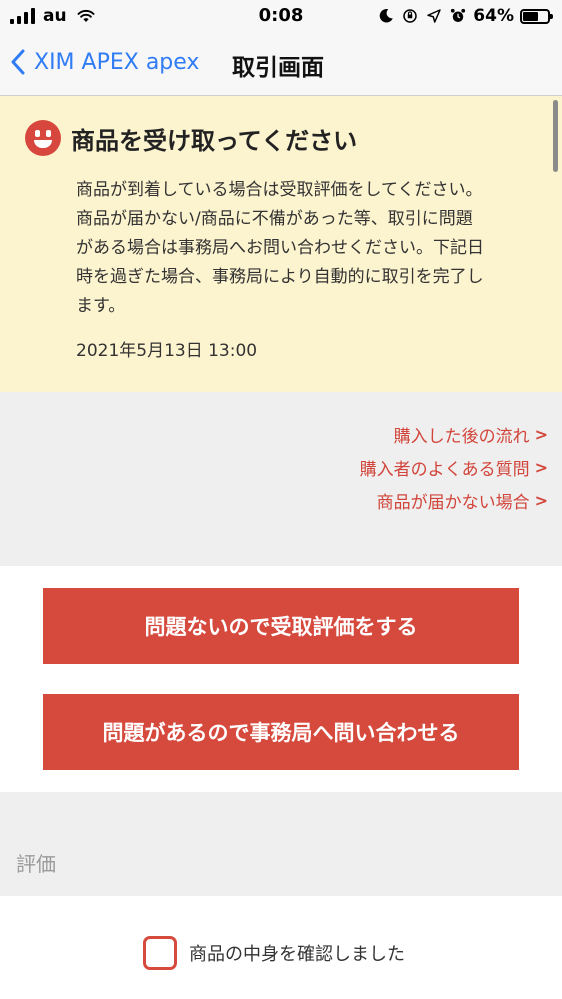  What do you see at coordinates (281, 732) in the screenshot?
I see `contact-office-button: 問題があるので事務局へ問い合わせる` at bounding box center [281, 732].